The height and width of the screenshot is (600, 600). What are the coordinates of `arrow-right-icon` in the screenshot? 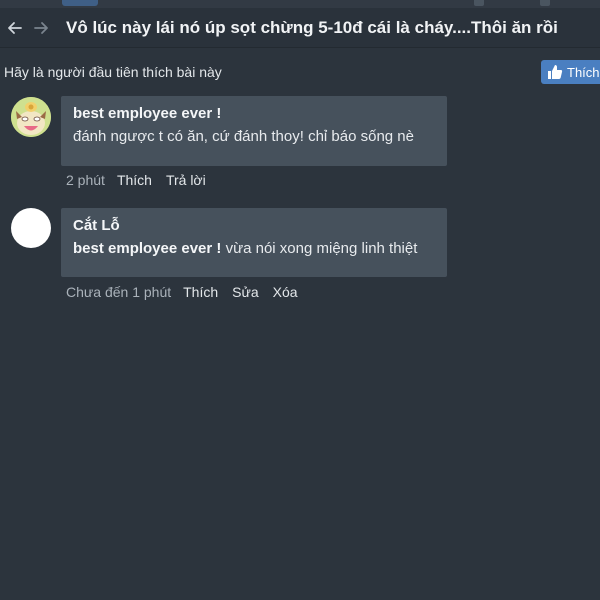 It's located at (41, 27).